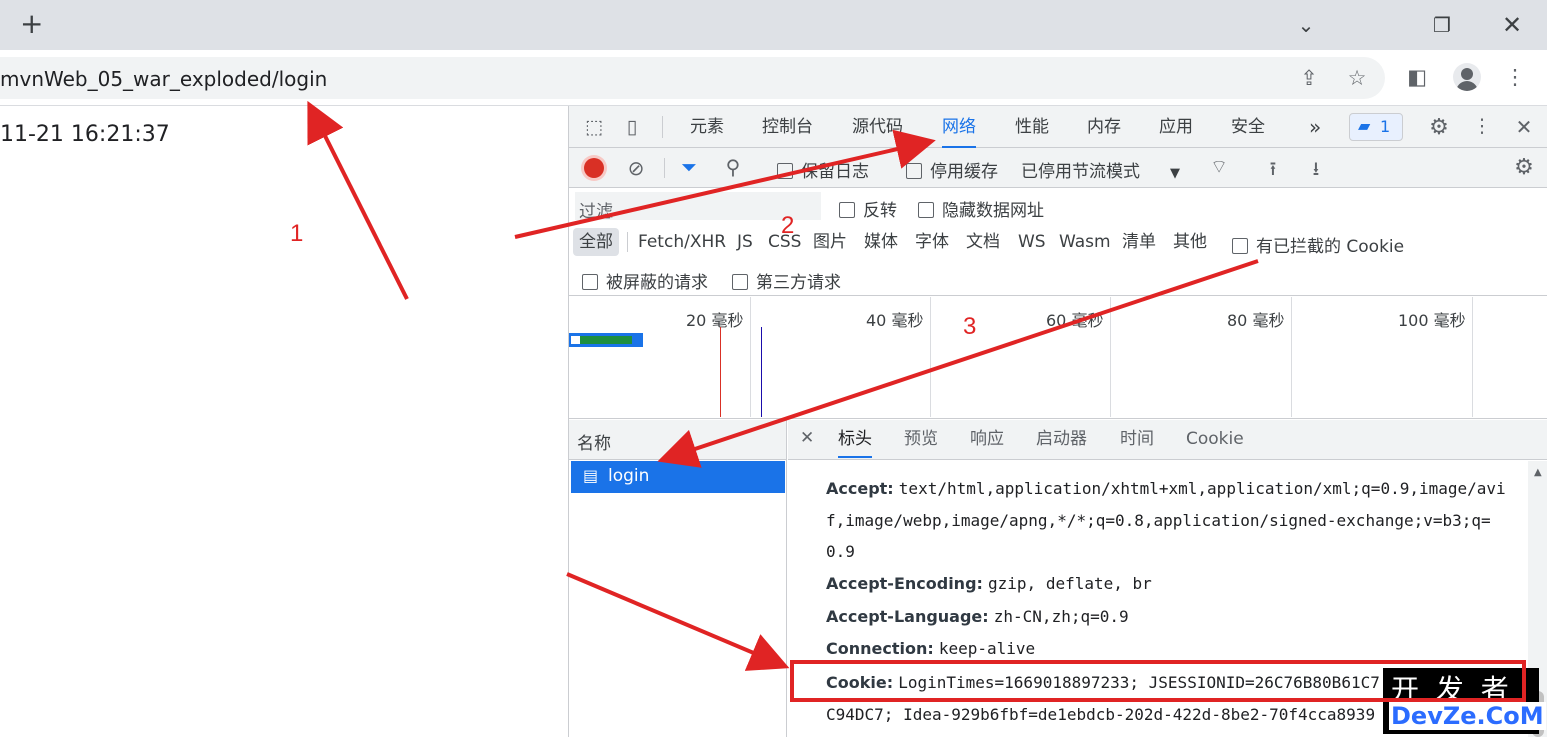 The image size is (1547, 737). I want to click on cookie-highlight-box, so click(1158, 681).